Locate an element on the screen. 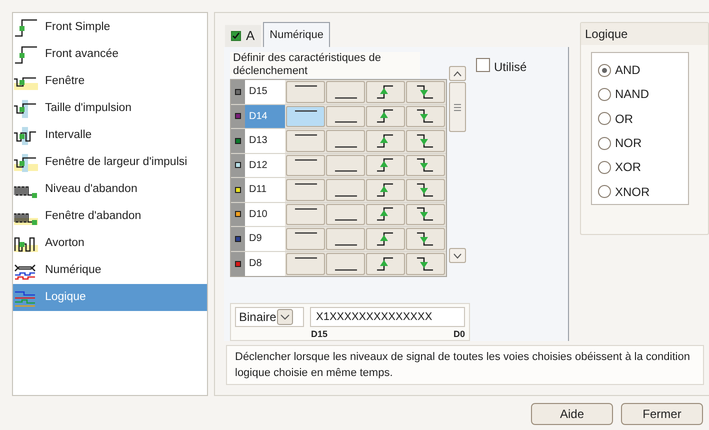 This screenshot has width=709, height=430. channel-name: D15 is located at coordinates (265, 92).